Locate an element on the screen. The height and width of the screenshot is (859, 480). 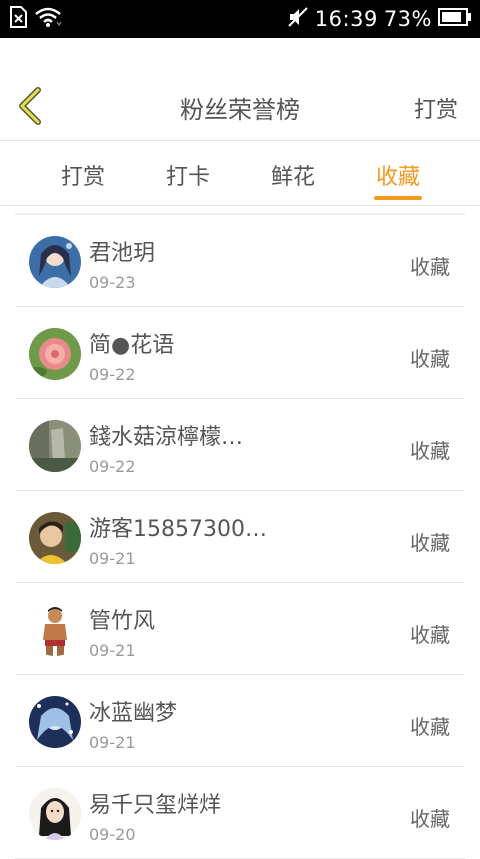
tab-reward: 打赏 is located at coordinates (83, 175).